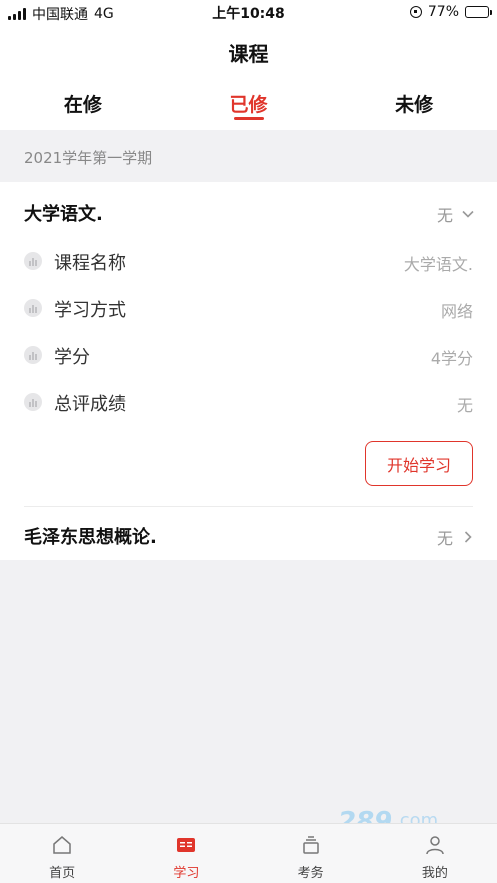  I want to click on active-tab-indicator, so click(248, 118).